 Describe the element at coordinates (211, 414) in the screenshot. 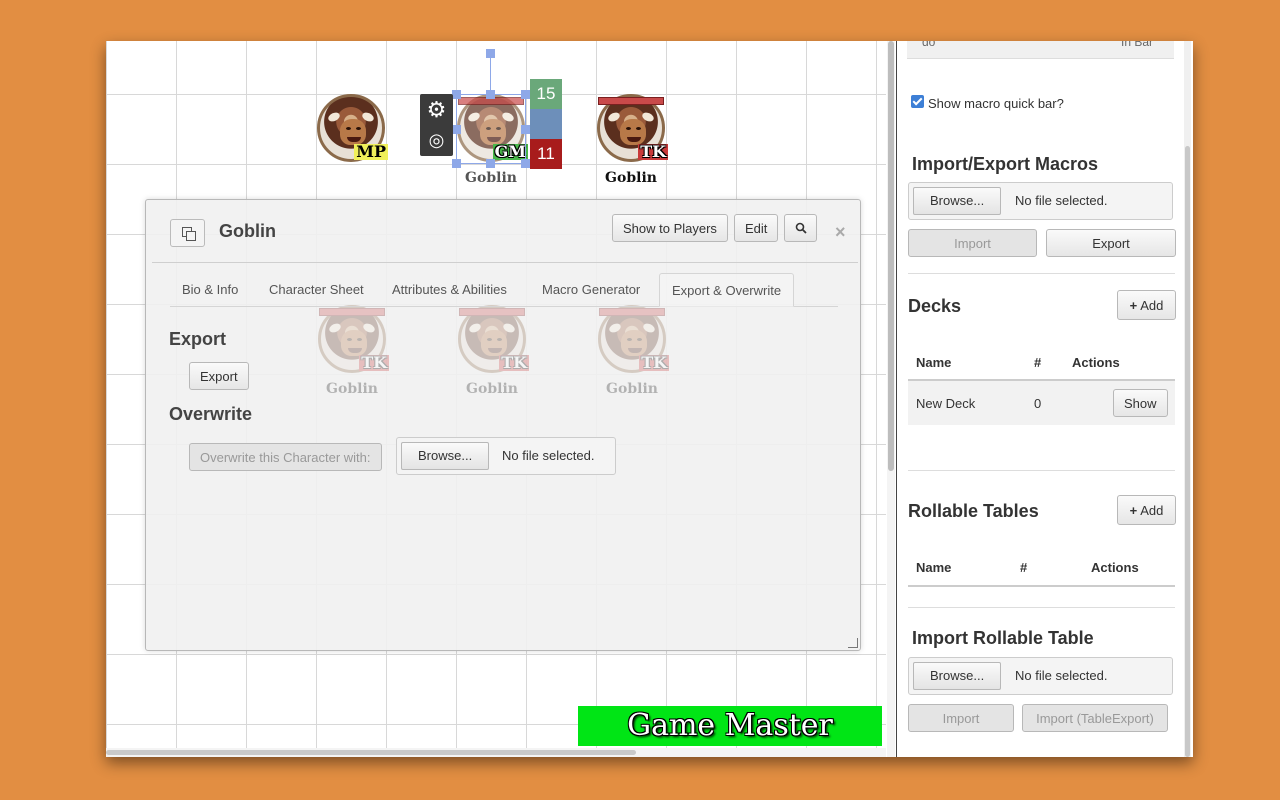

I see `overwrite-section-title: Overwrite` at that location.